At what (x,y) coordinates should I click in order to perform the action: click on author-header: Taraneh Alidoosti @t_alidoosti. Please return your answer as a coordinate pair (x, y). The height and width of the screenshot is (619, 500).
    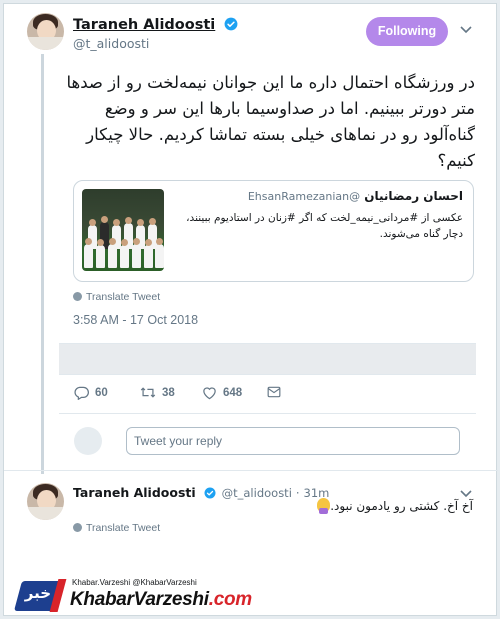
    Looking at the image, I should click on (155, 32).